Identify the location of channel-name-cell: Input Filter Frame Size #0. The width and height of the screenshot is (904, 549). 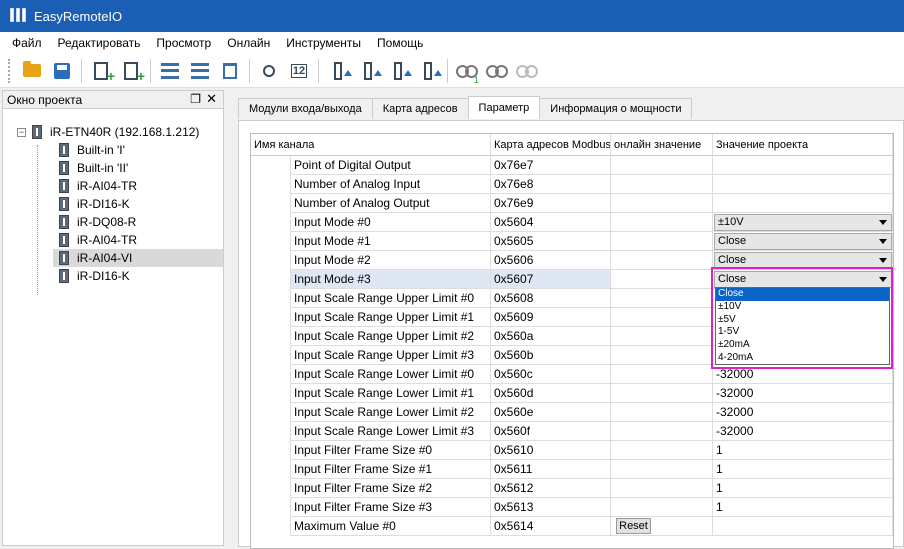
(391, 450).